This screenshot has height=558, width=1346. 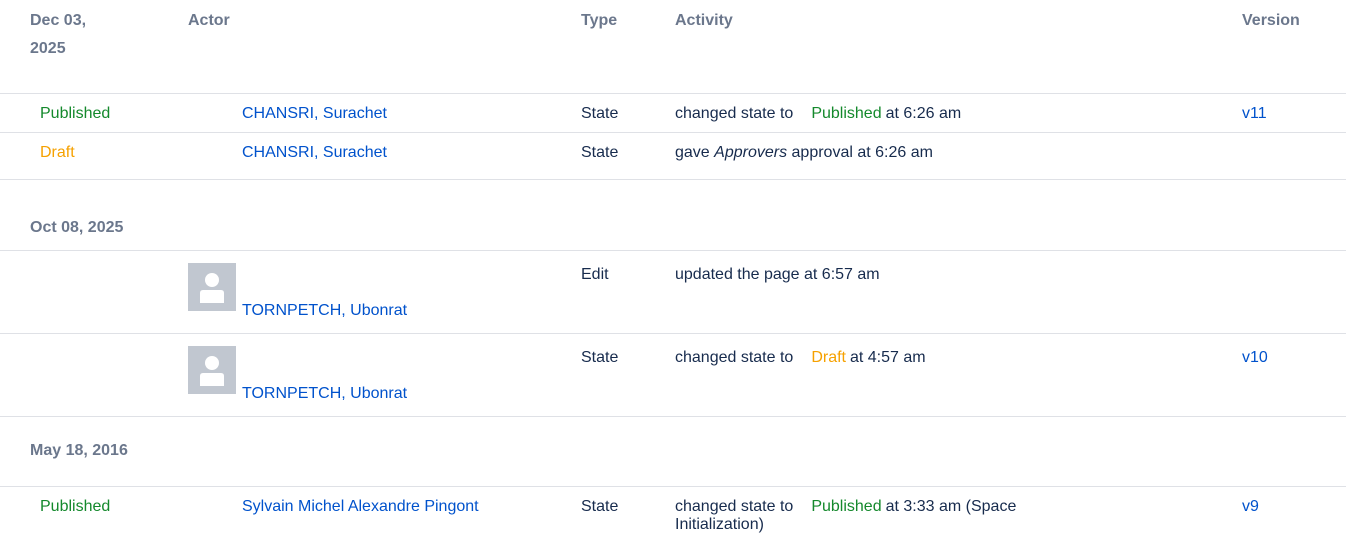 I want to click on activity-text: changed state to Published at 6:26 am, so click(x=910, y=114).